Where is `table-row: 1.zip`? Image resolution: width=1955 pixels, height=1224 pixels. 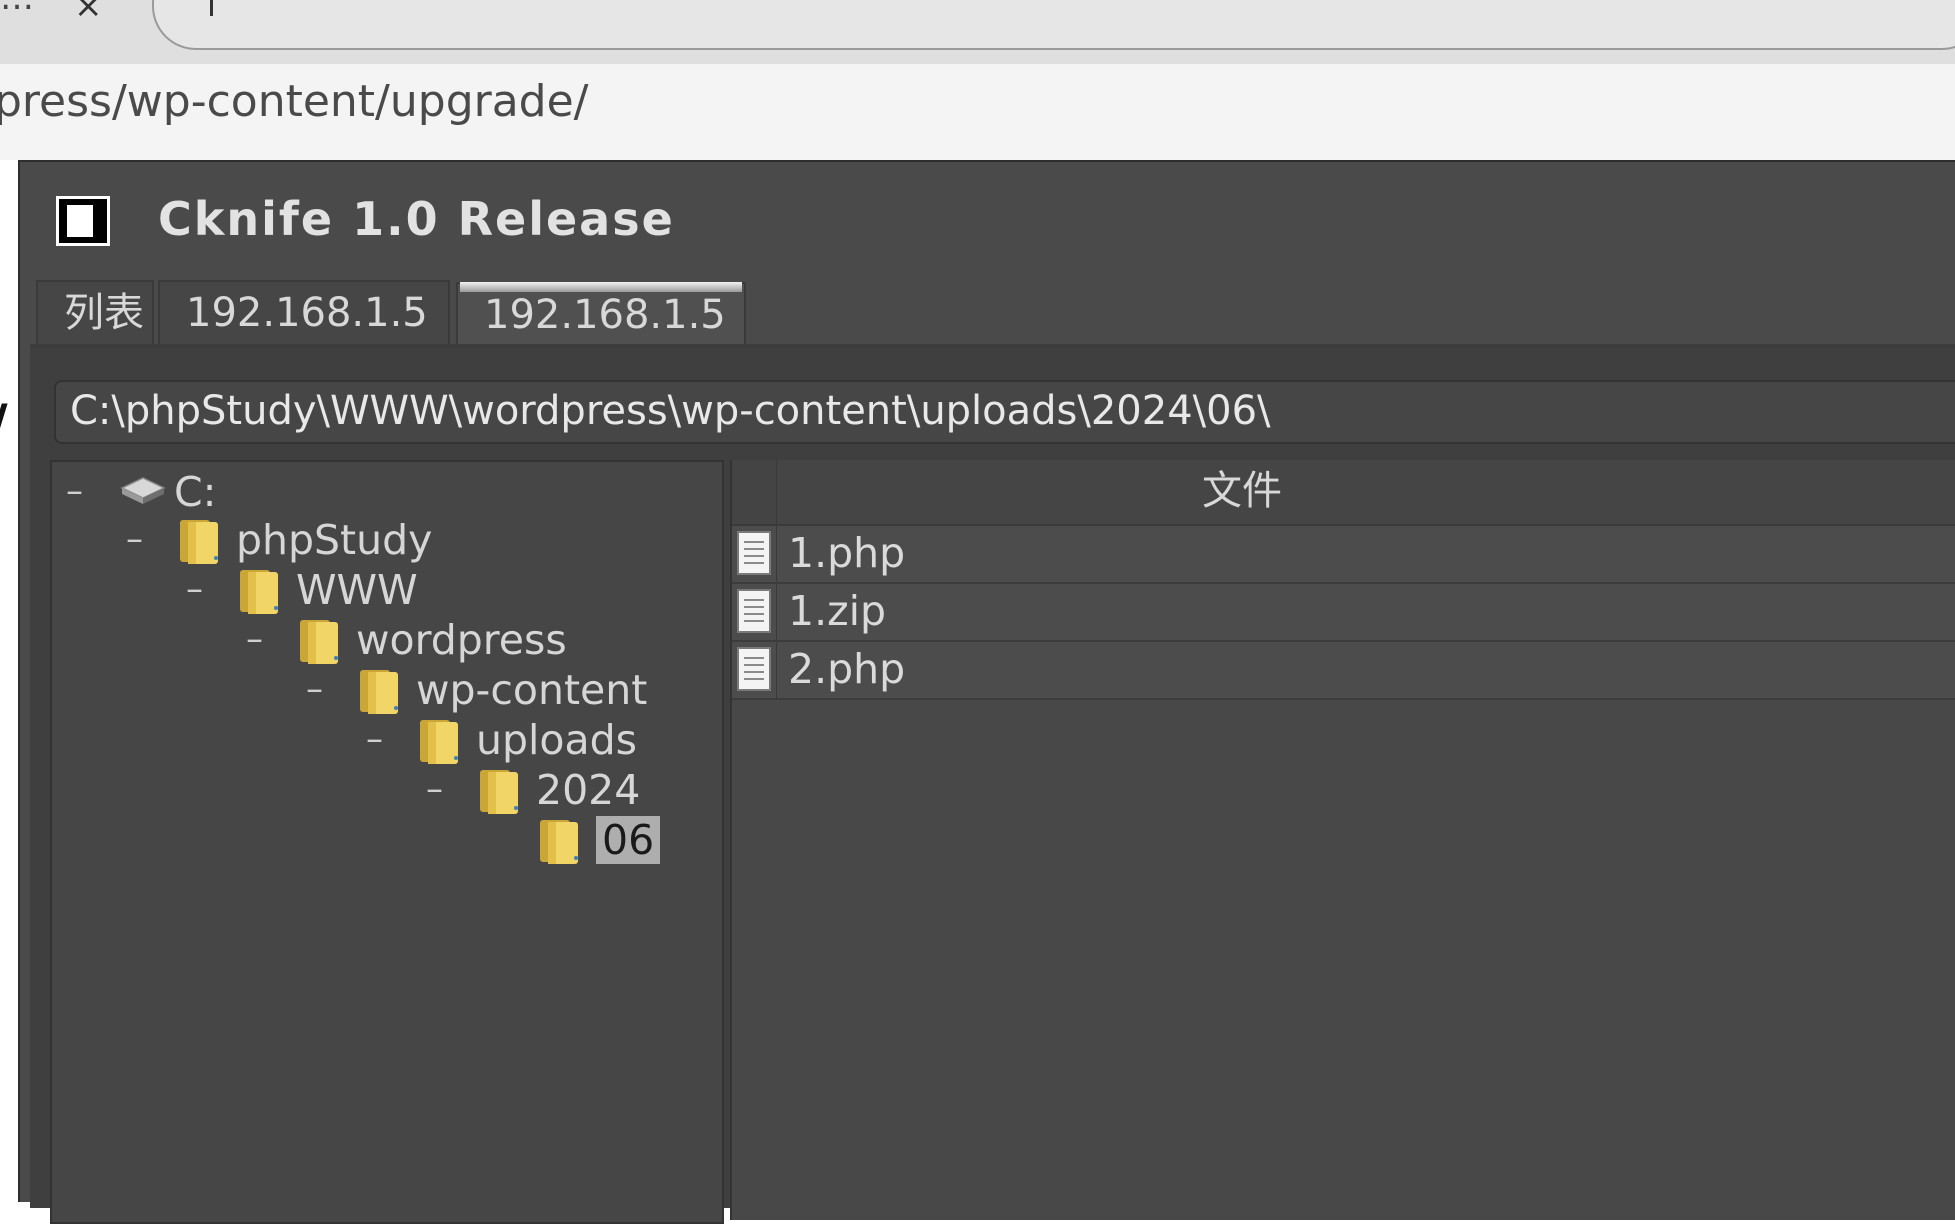 table-row: 1.zip is located at coordinates (1343, 613).